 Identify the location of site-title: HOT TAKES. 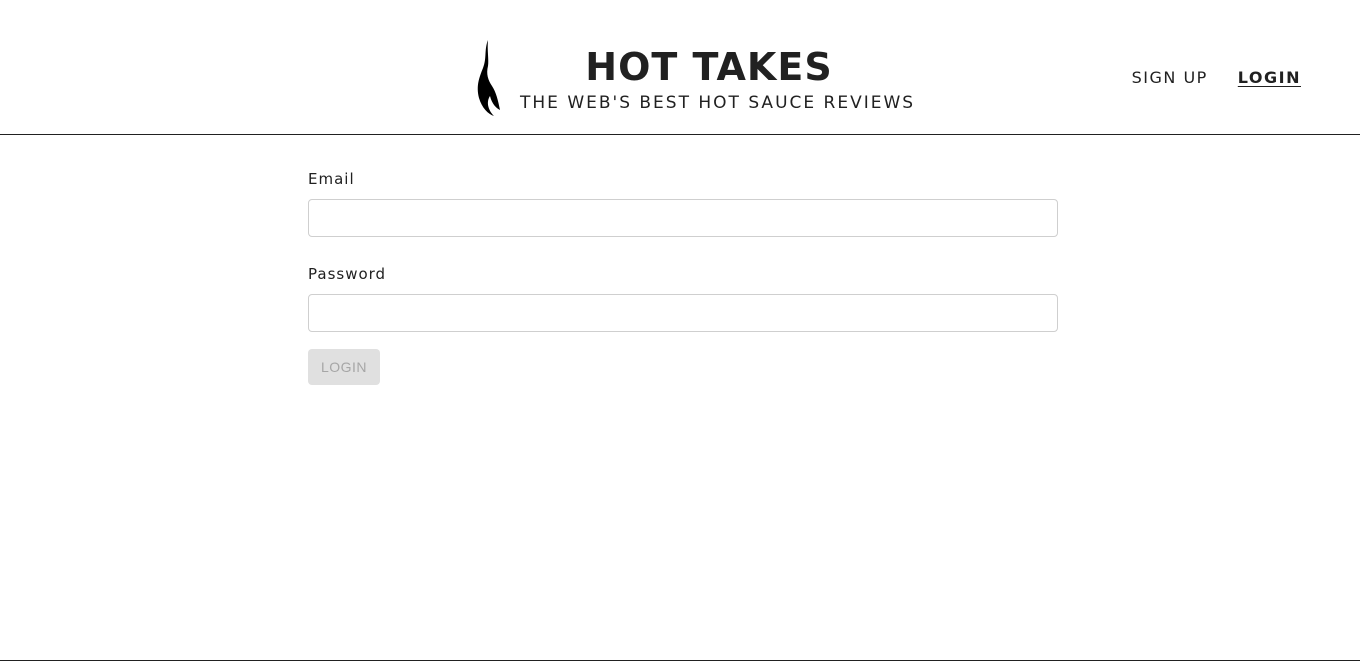
(709, 67).